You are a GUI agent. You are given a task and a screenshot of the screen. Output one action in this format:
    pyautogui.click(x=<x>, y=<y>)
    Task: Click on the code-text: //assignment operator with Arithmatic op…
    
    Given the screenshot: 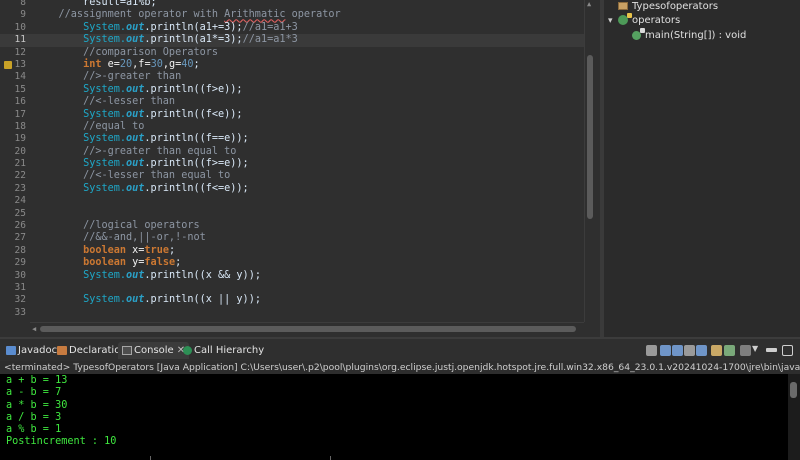 What is the action you would take?
    pyautogui.click(x=187, y=15)
    